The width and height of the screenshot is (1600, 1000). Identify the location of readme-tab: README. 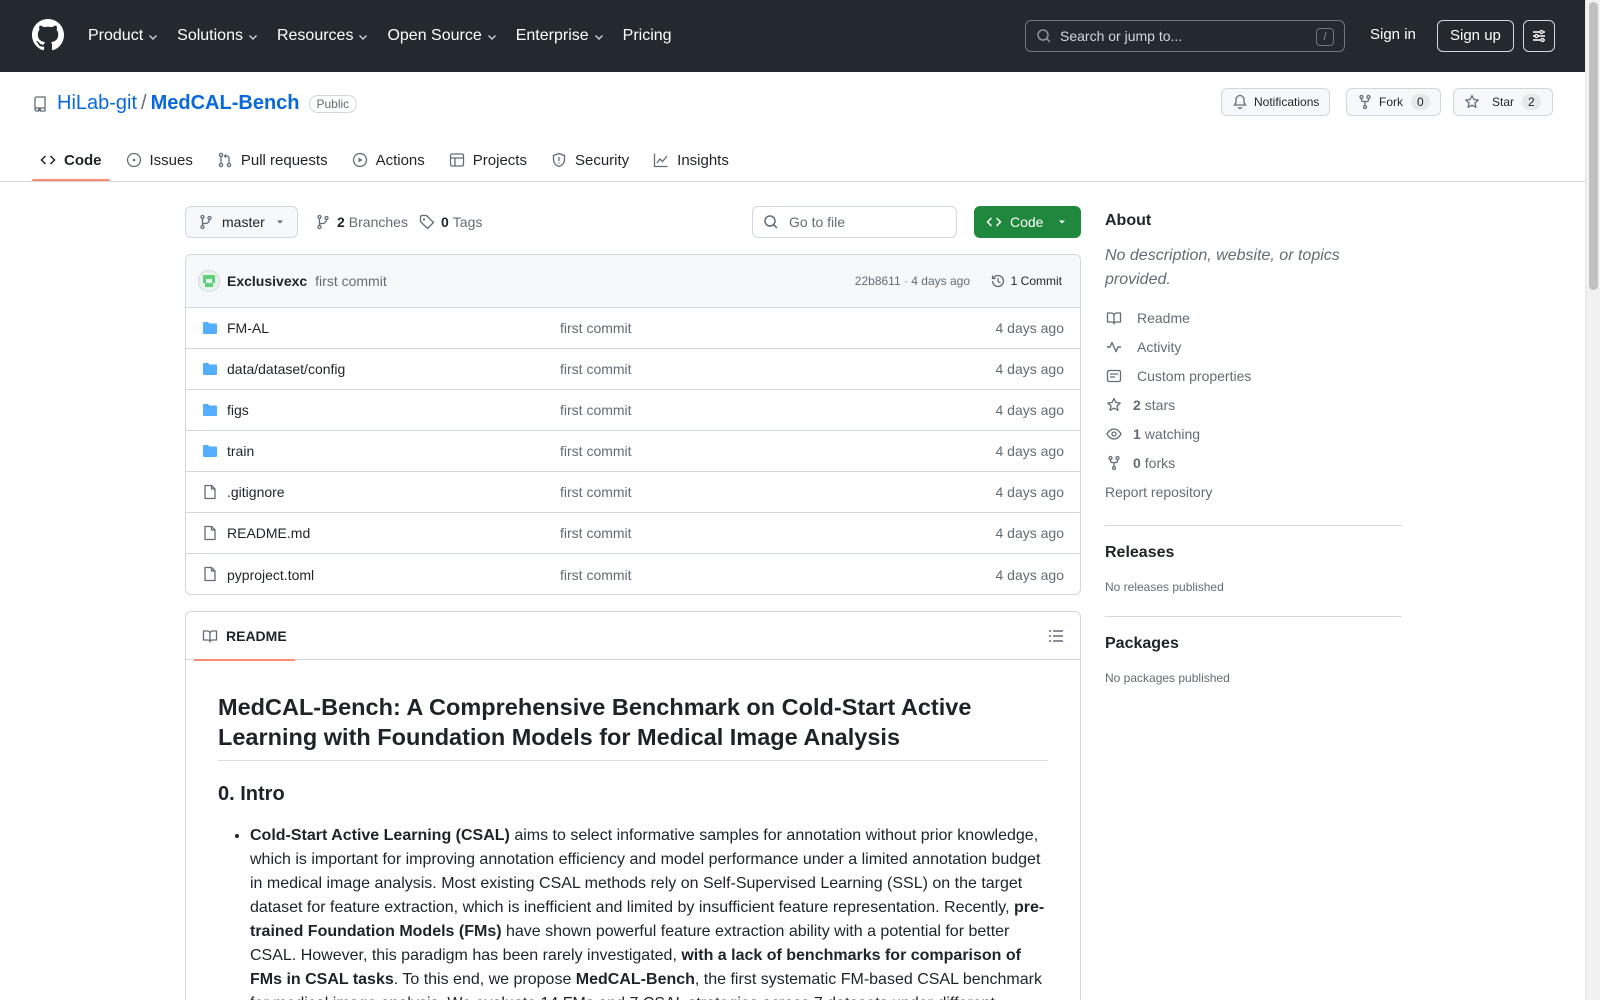
(244, 636).